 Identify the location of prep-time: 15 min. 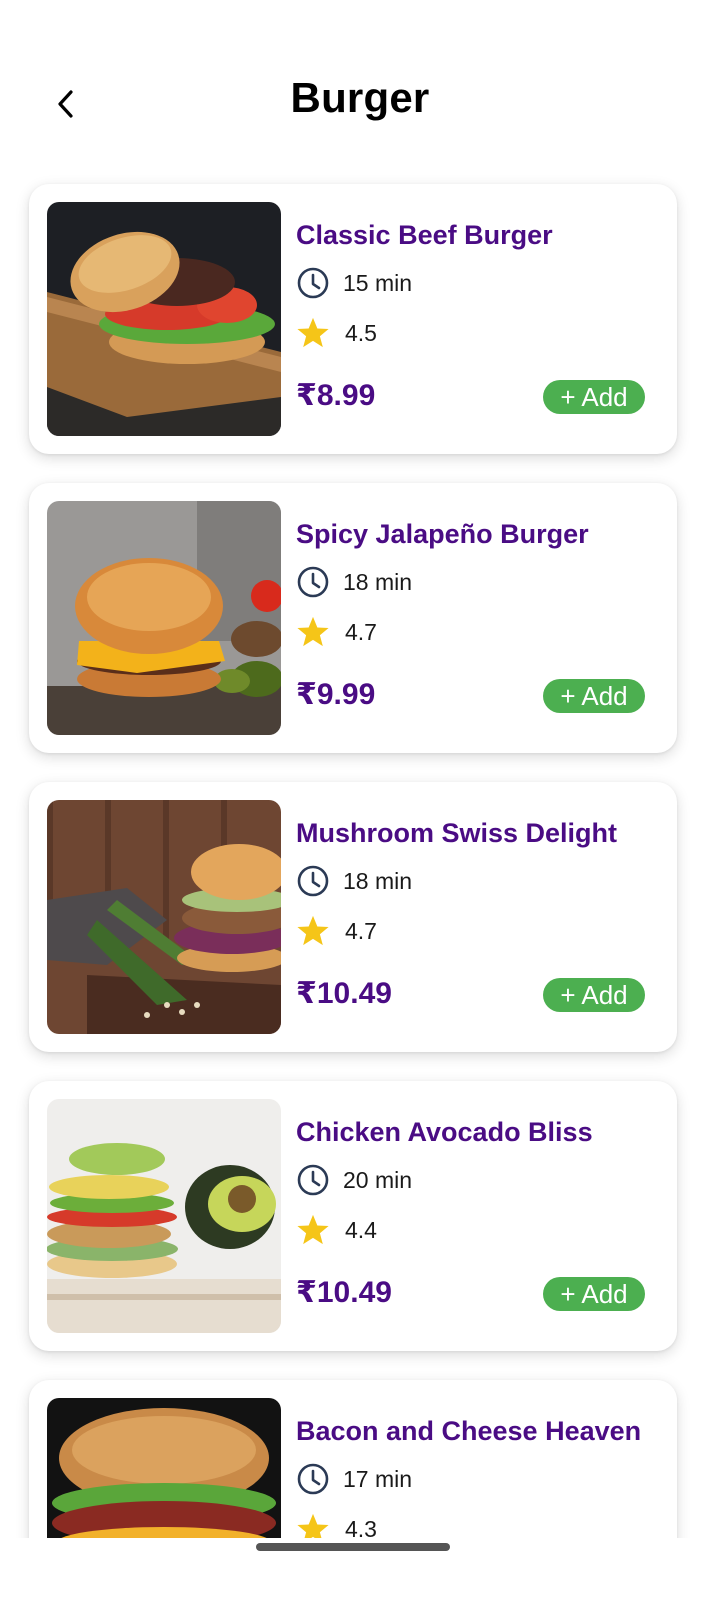
(354, 283).